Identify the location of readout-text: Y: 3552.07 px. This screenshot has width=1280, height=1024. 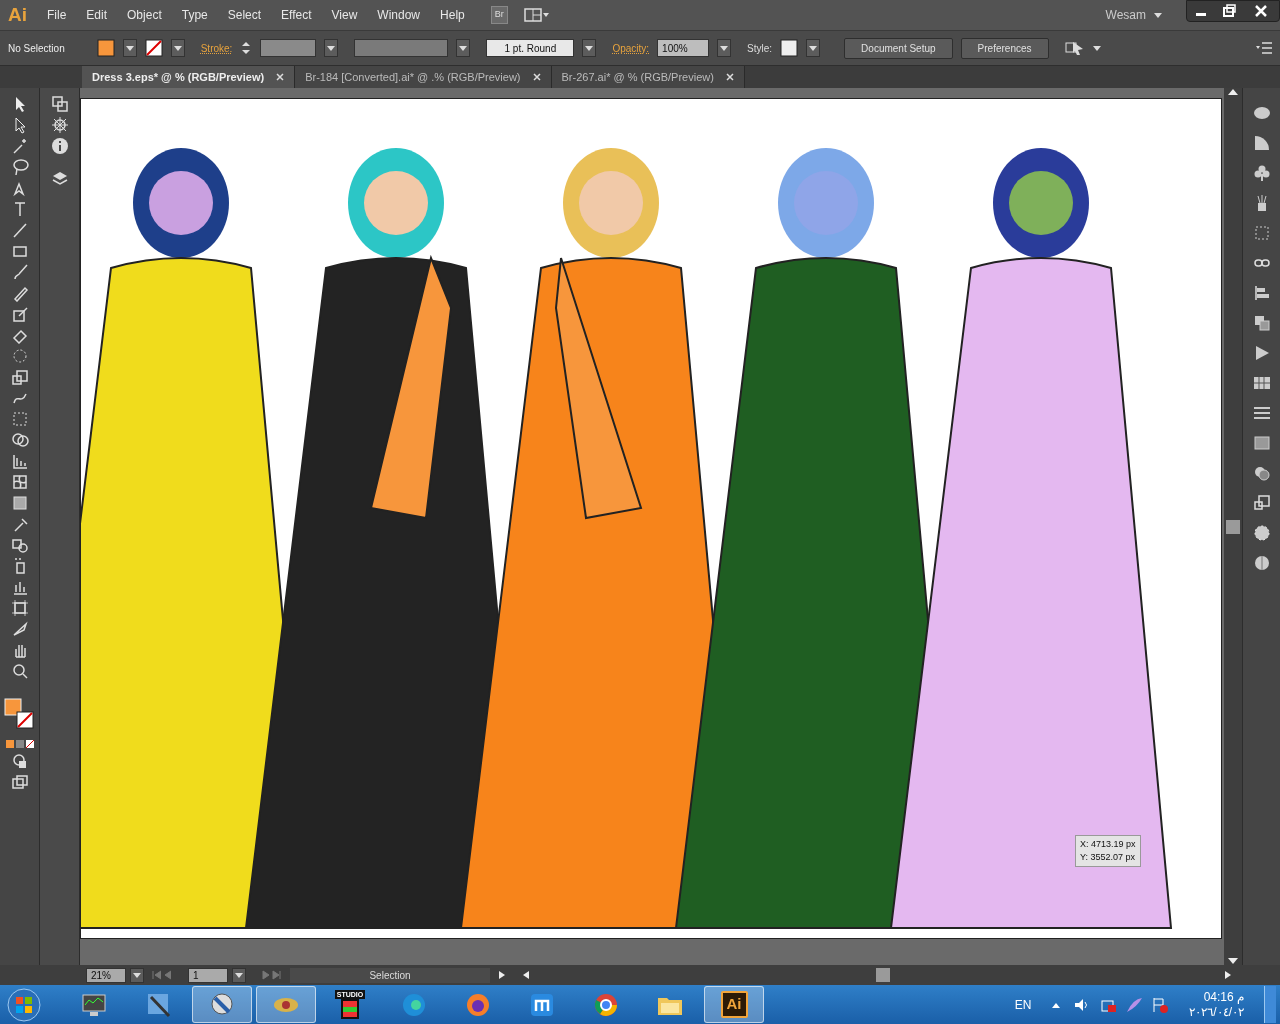
(1108, 857).